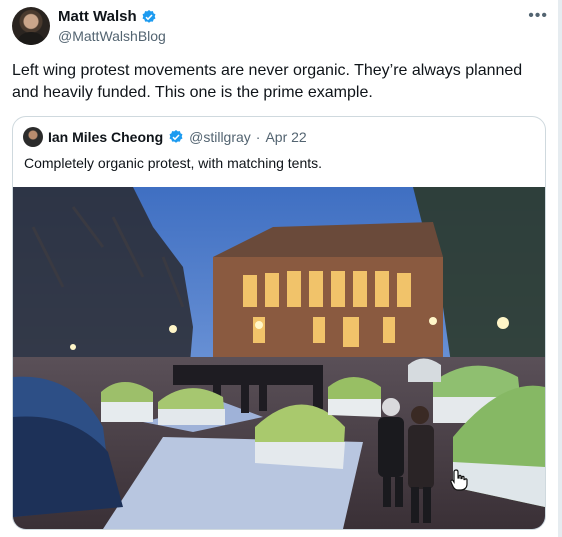 This screenshot has width=562, height=537. Describe the element at coordinates (220, 137) in the screenshot. I see `quoted-author-handle: @stillgray` at that location.